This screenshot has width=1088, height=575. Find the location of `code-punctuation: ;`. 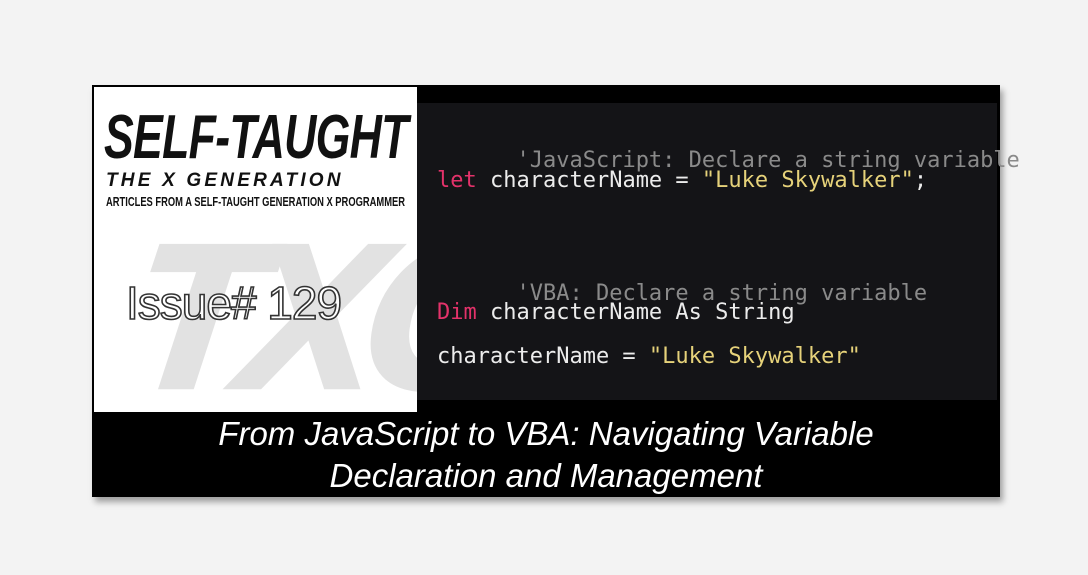

code-punctuation: ; is located at coordinates (920, 180).